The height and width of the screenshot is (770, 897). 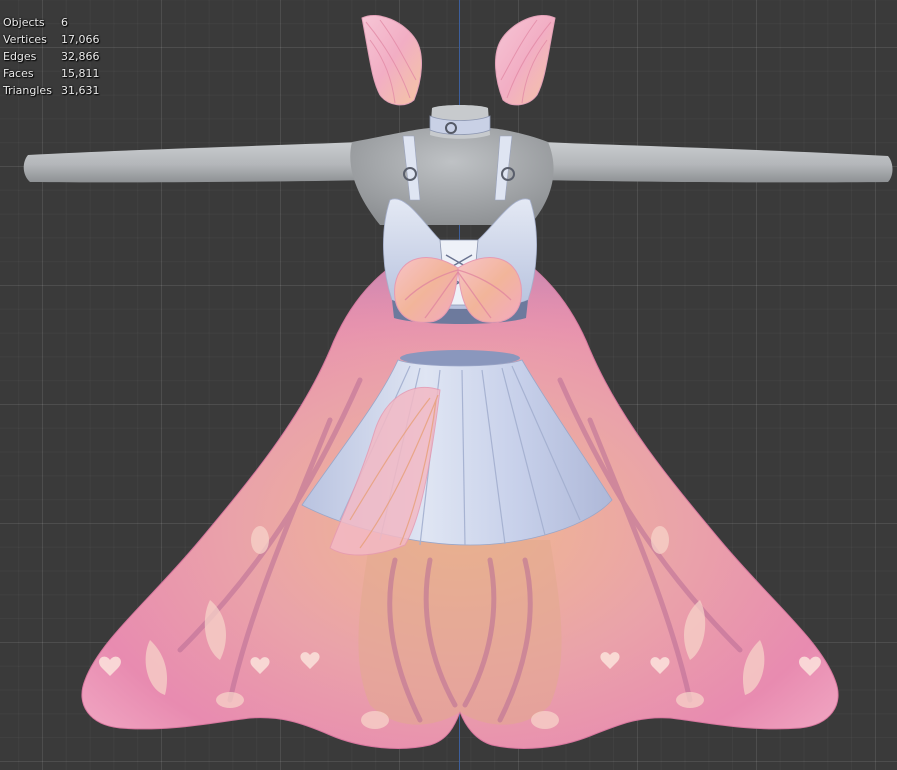 What do you see at coordinates (20, 56) in the screenshot?
I see `stat-label: Edges` at bounding box center [20, 56].